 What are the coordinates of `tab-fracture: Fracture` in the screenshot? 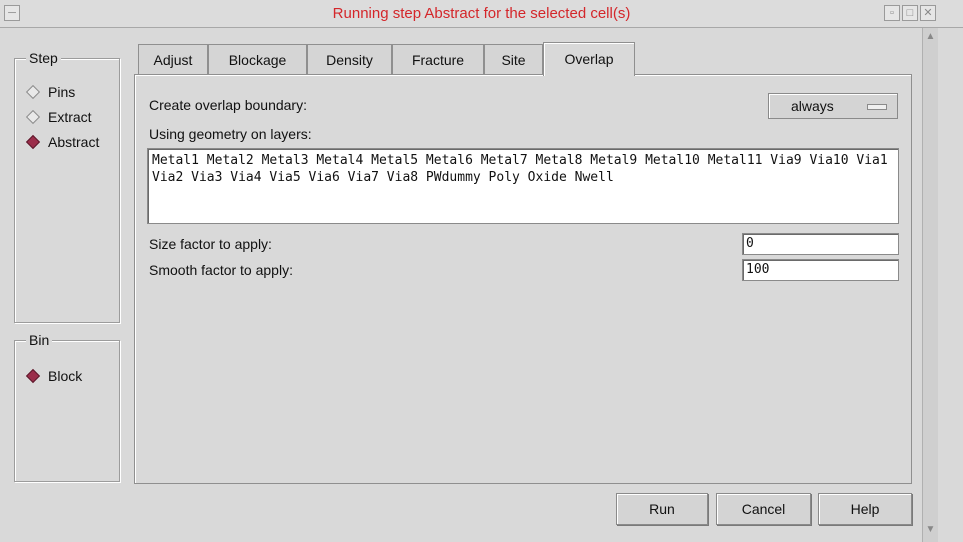 It's located at (438, 59).